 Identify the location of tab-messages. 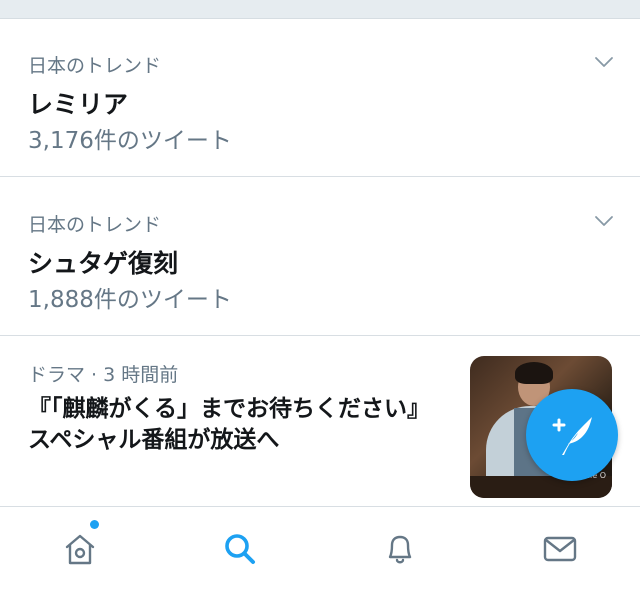
(560, 549).